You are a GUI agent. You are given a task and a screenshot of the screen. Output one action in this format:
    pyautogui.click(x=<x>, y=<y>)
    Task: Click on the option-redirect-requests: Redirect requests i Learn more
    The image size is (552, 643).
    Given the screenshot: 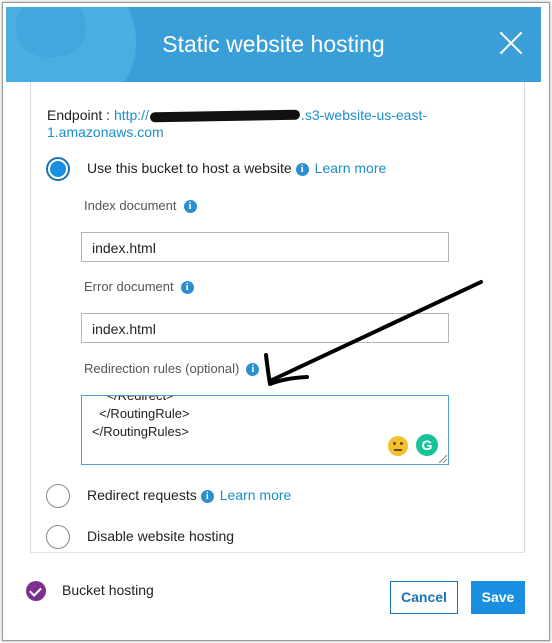 What is the action you would take?
    pyautogui.click(x=189, y=495)
    